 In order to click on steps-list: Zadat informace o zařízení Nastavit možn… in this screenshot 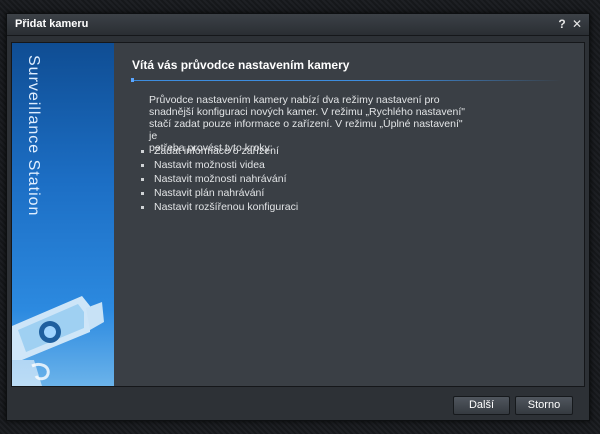, I will do `click(219, 179)`.